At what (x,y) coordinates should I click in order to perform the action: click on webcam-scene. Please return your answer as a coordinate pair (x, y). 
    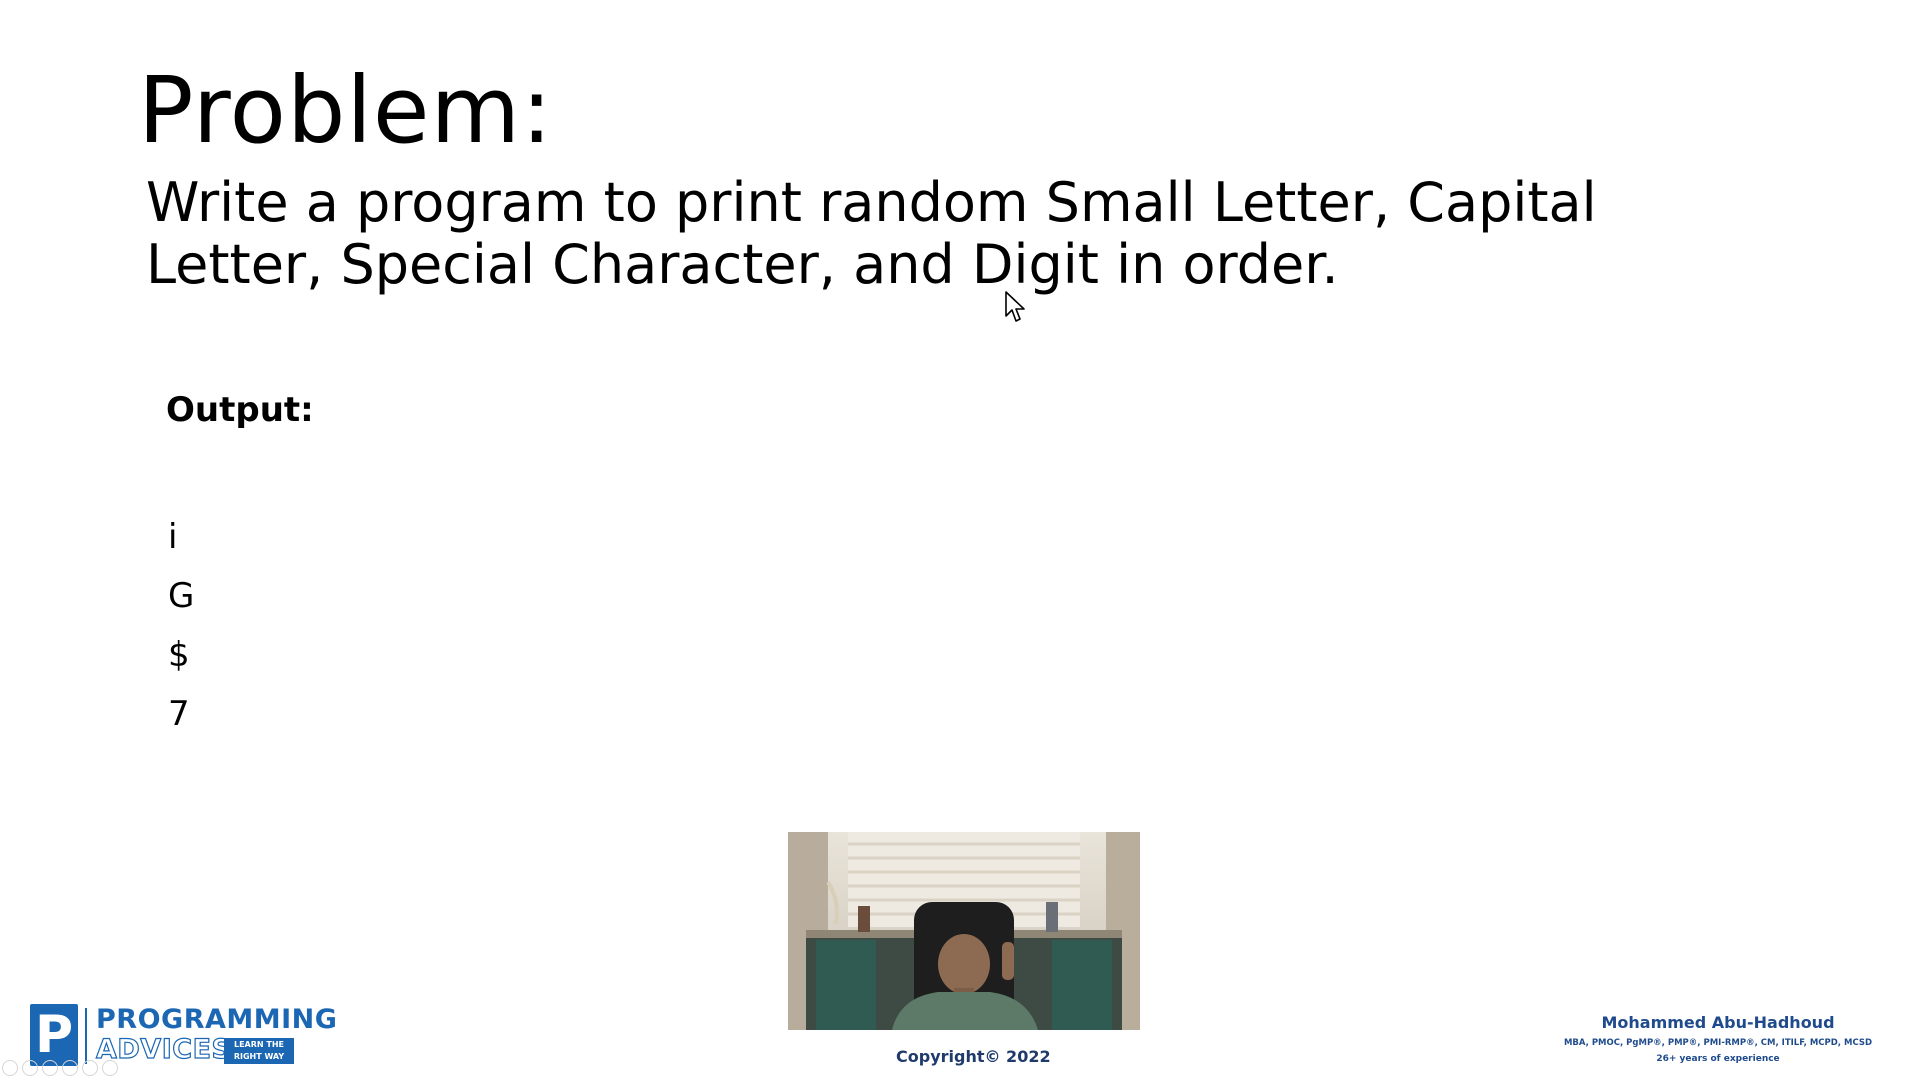
    Looking at the image, I should click on (964, 931).